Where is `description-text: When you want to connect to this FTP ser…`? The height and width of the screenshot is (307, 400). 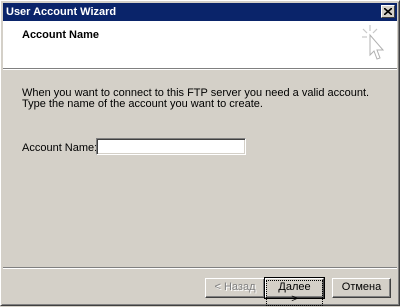 description-text: When you want to connect to this FTP ser… is located at coordinates (202, 99).